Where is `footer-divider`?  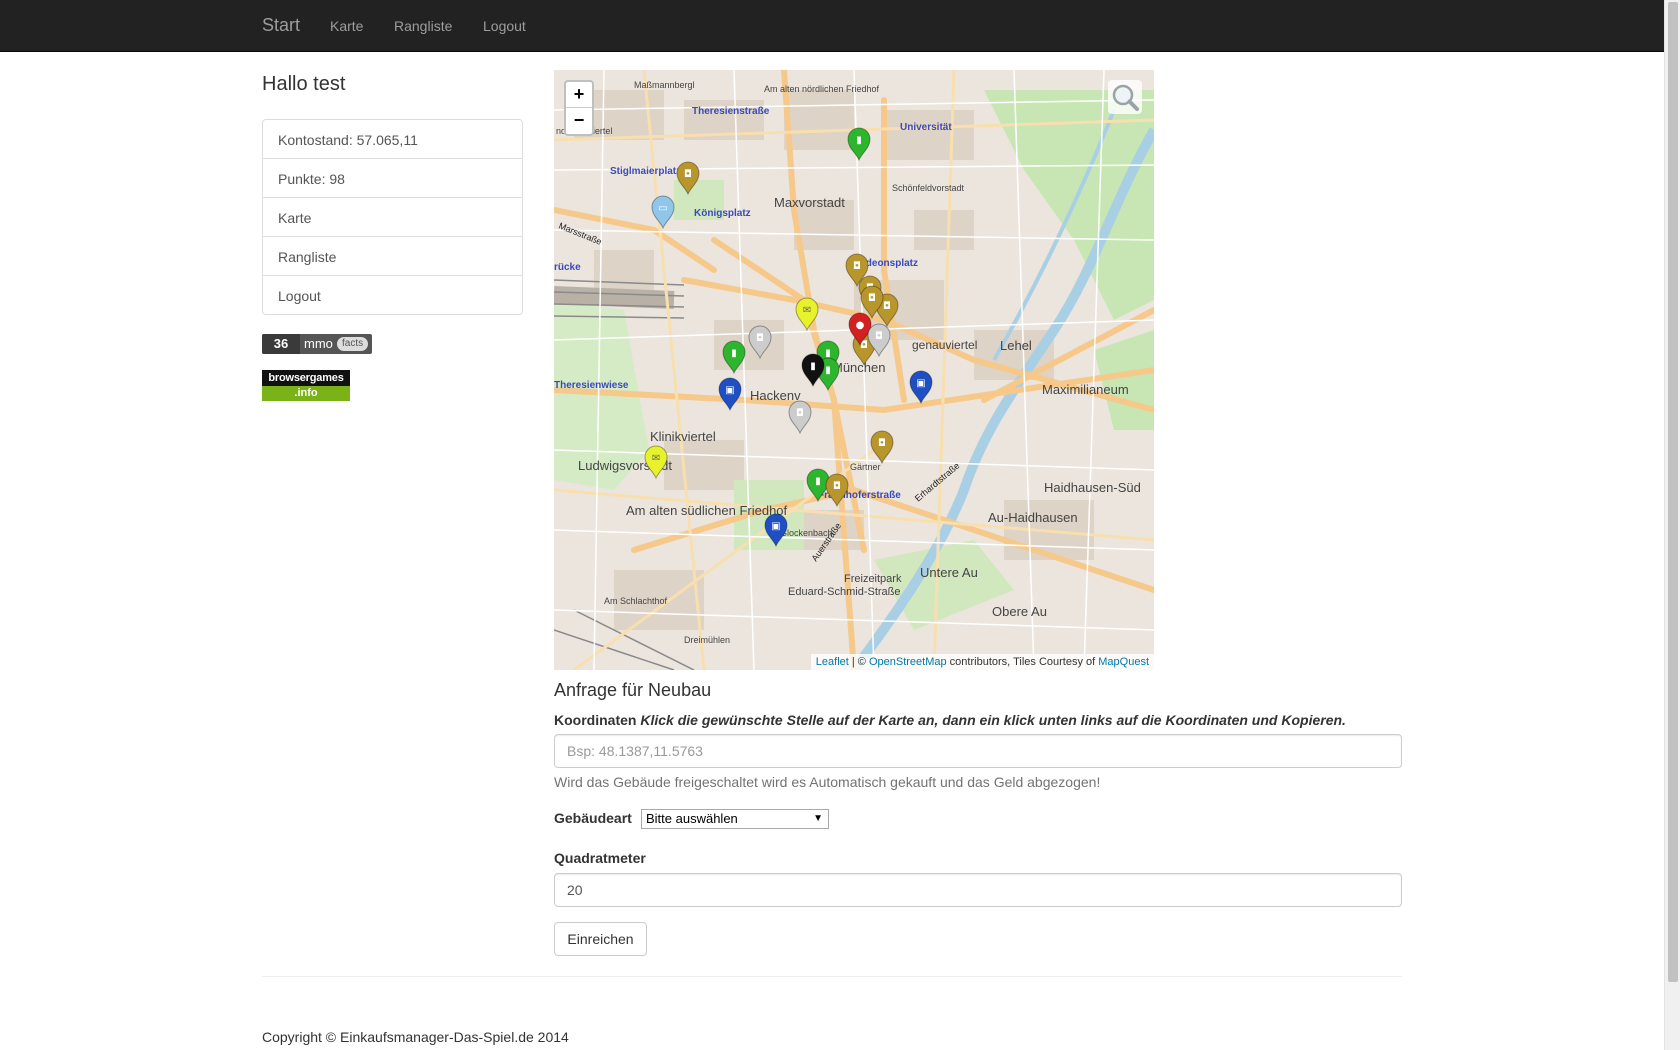 footer-divider is located at coordinates (832, 976).